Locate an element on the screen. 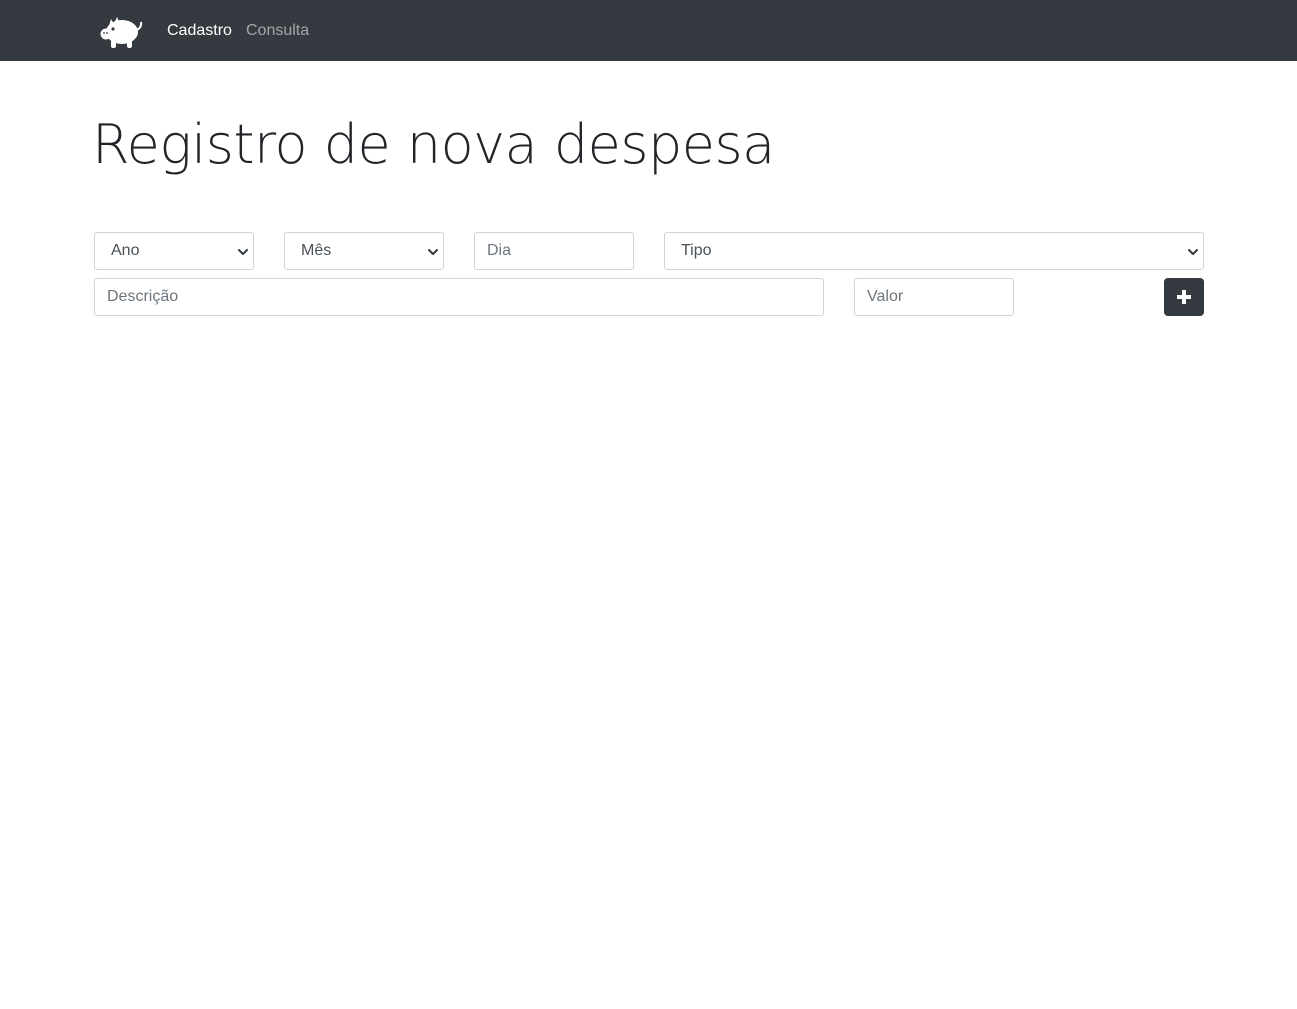 The width and height of the screenshot is (1297, 1009). ano-select: Ano is located at coordinates (174, 251).